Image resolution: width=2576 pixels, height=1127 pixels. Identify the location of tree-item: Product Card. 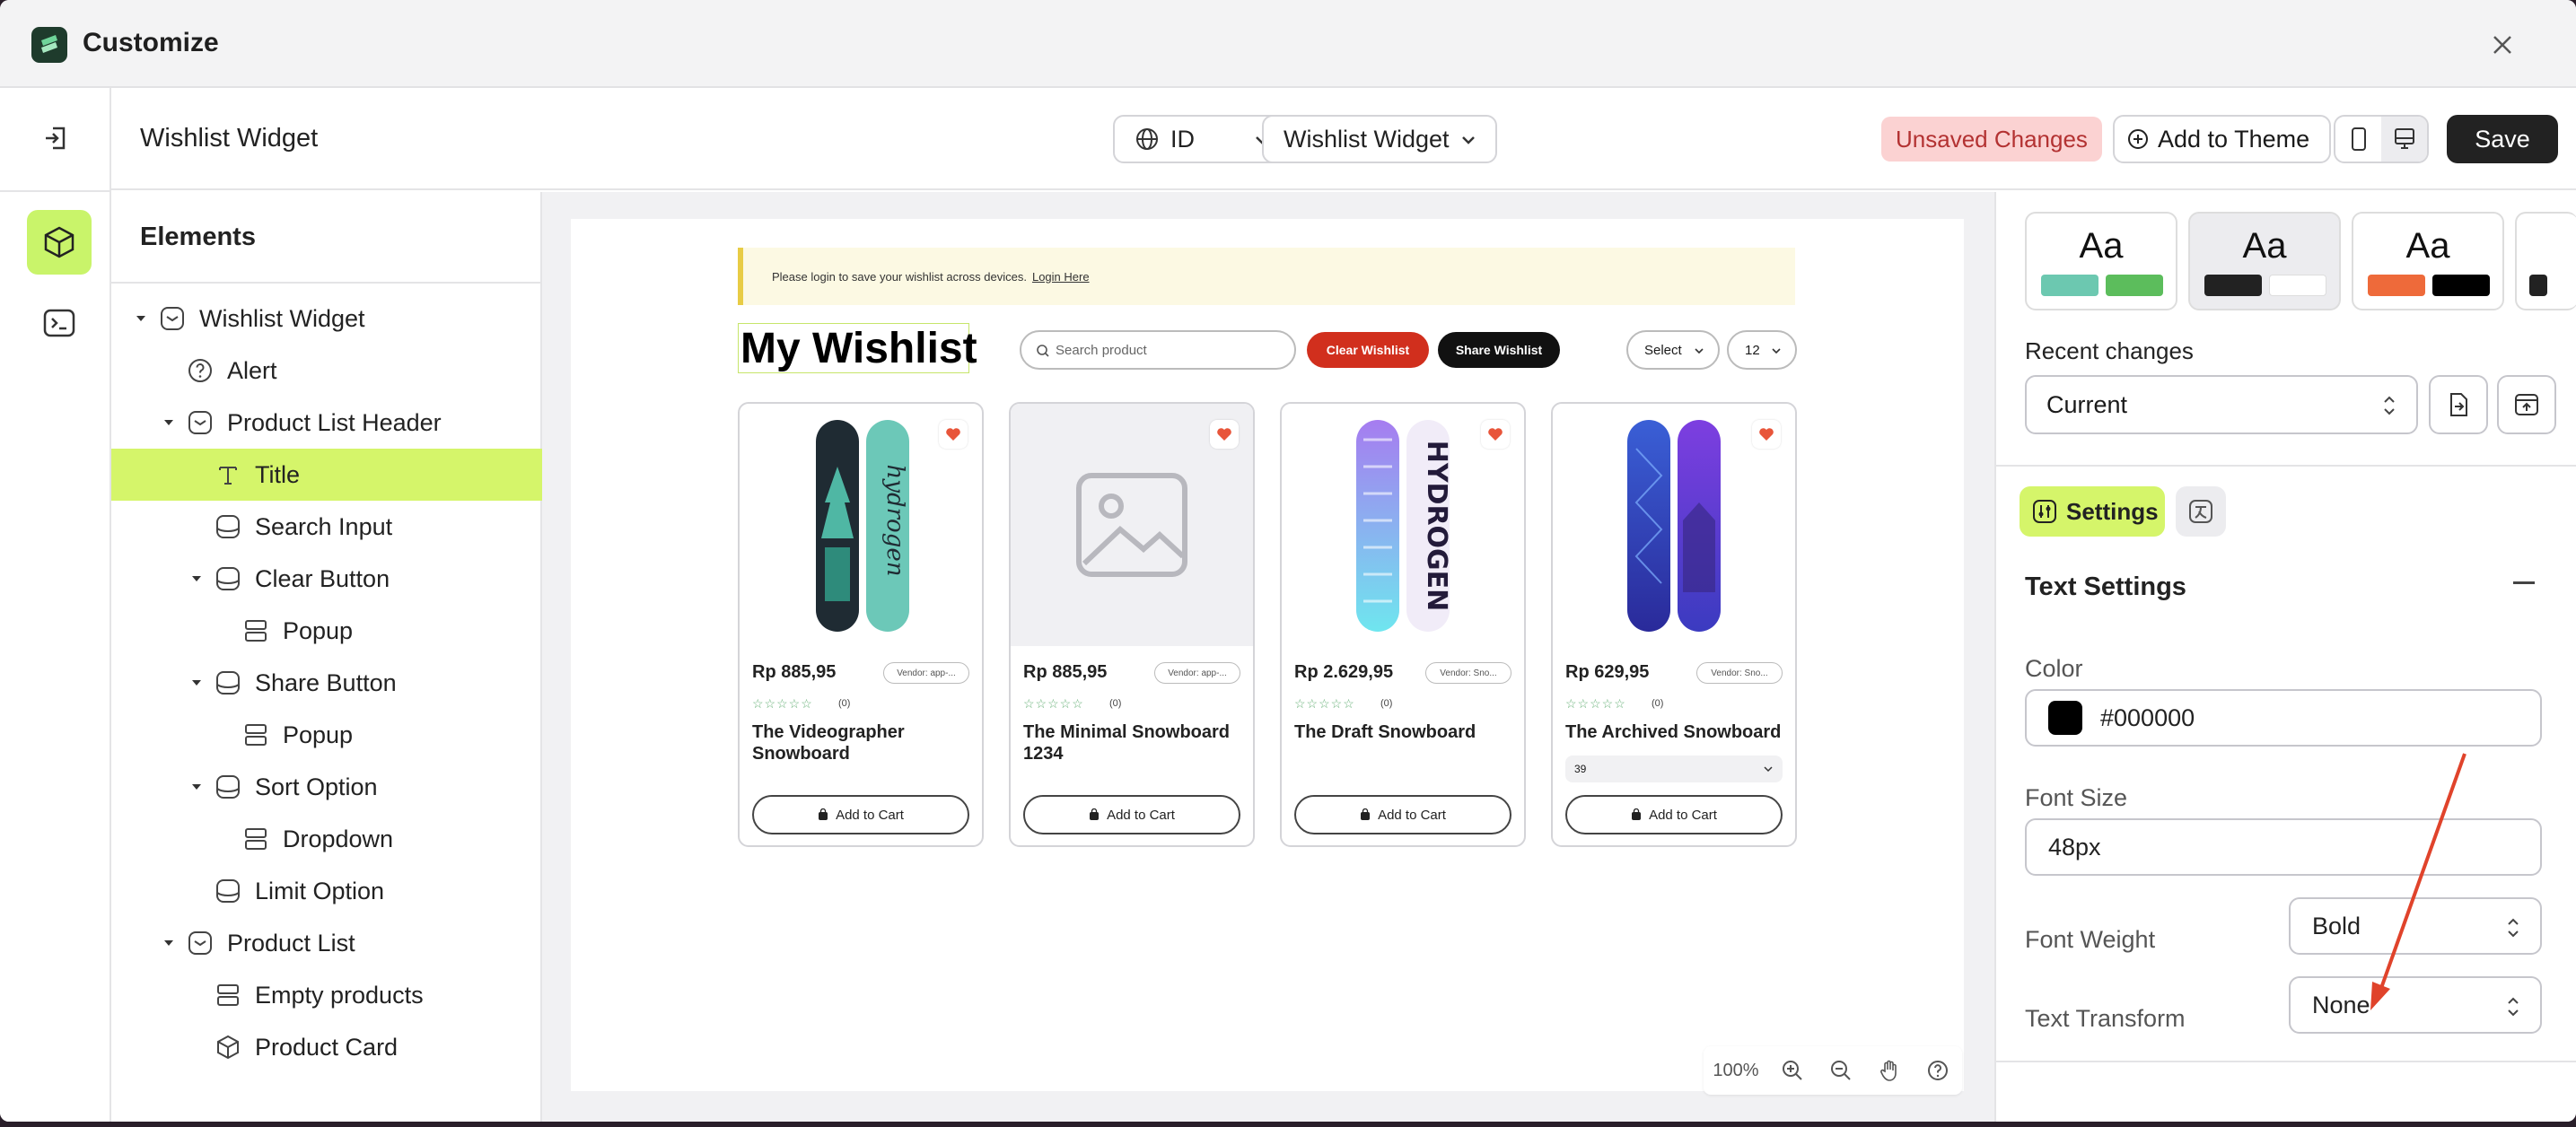
(326, 1047).